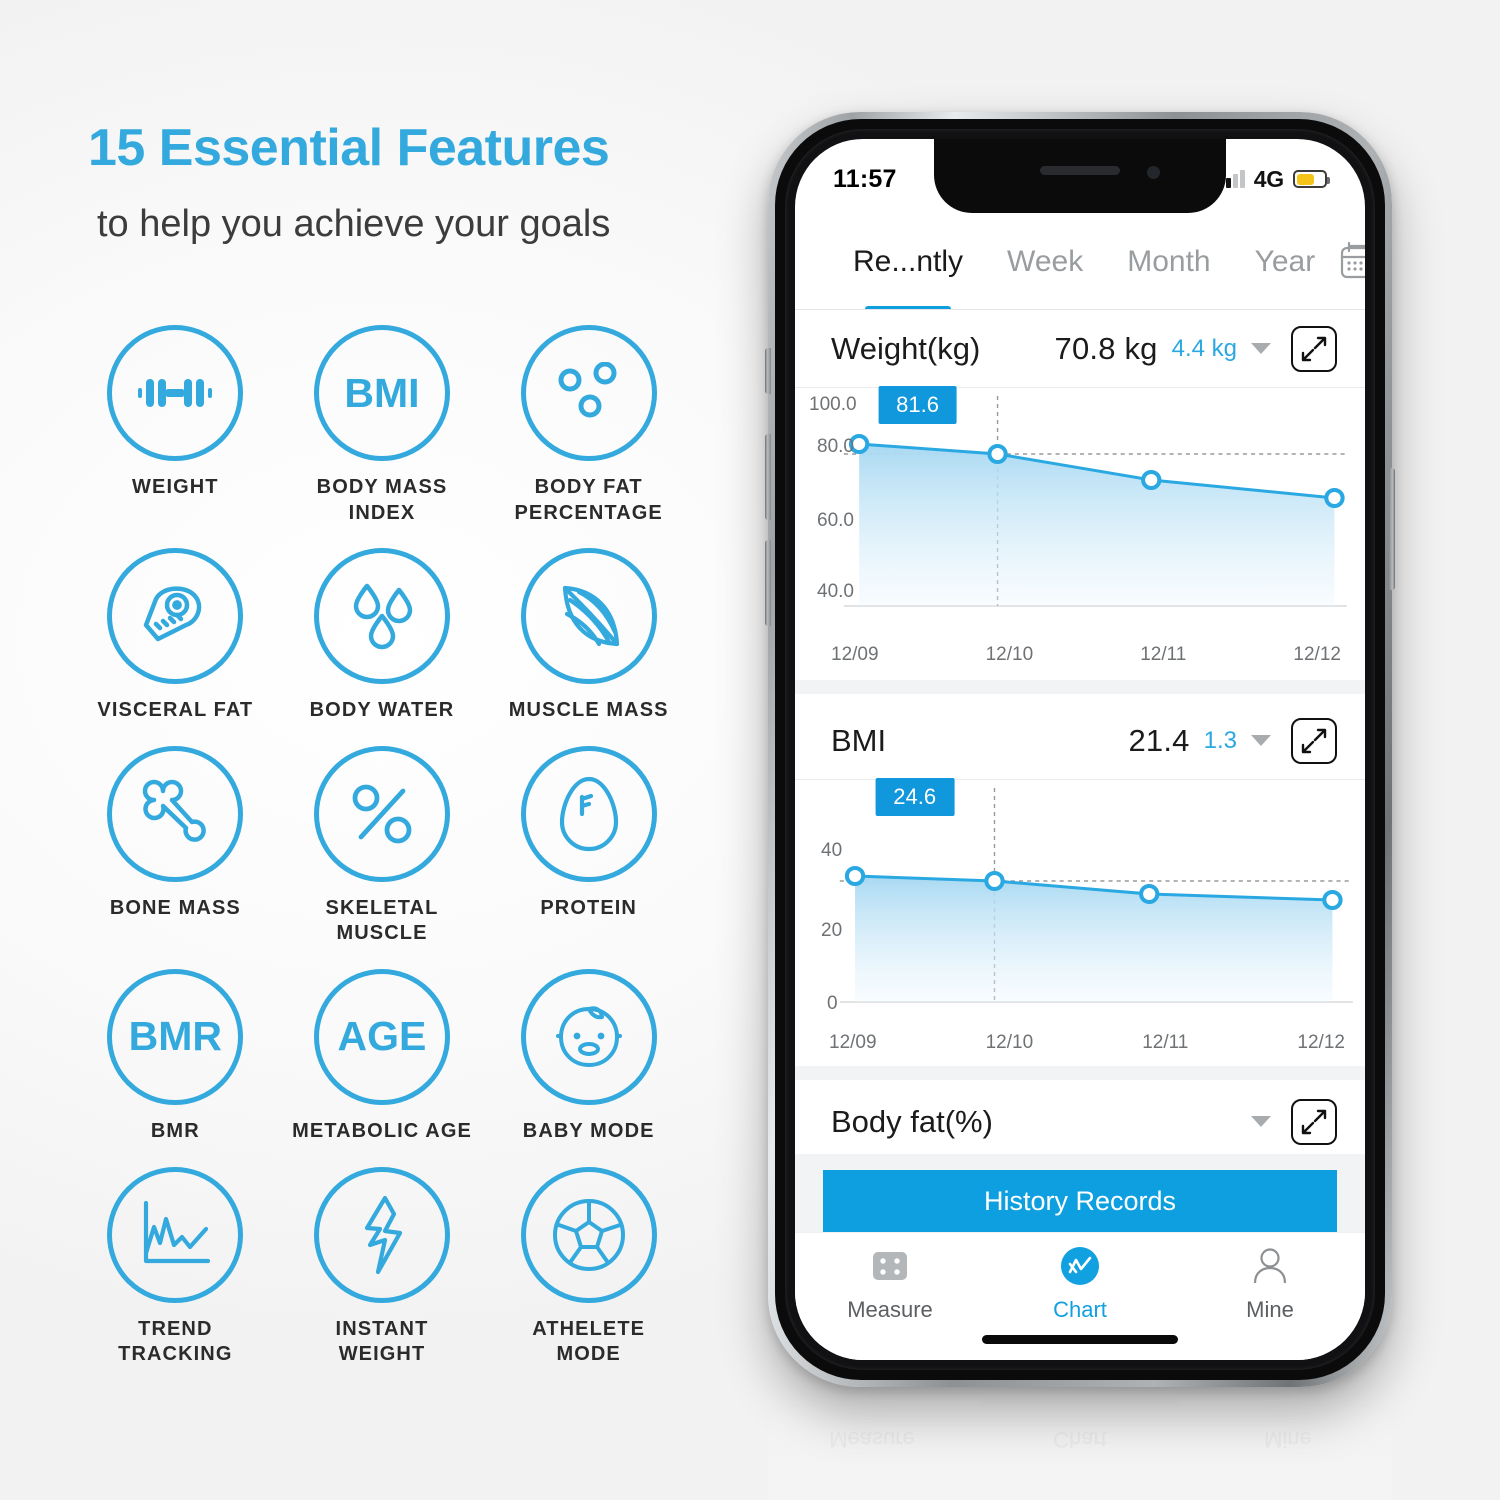 Image resolution: width=1500 pixels, height=1508 pixels. I want to click on weight-xaxis: 12/09 12/10 12/11 12/12, so click(1080, 661).